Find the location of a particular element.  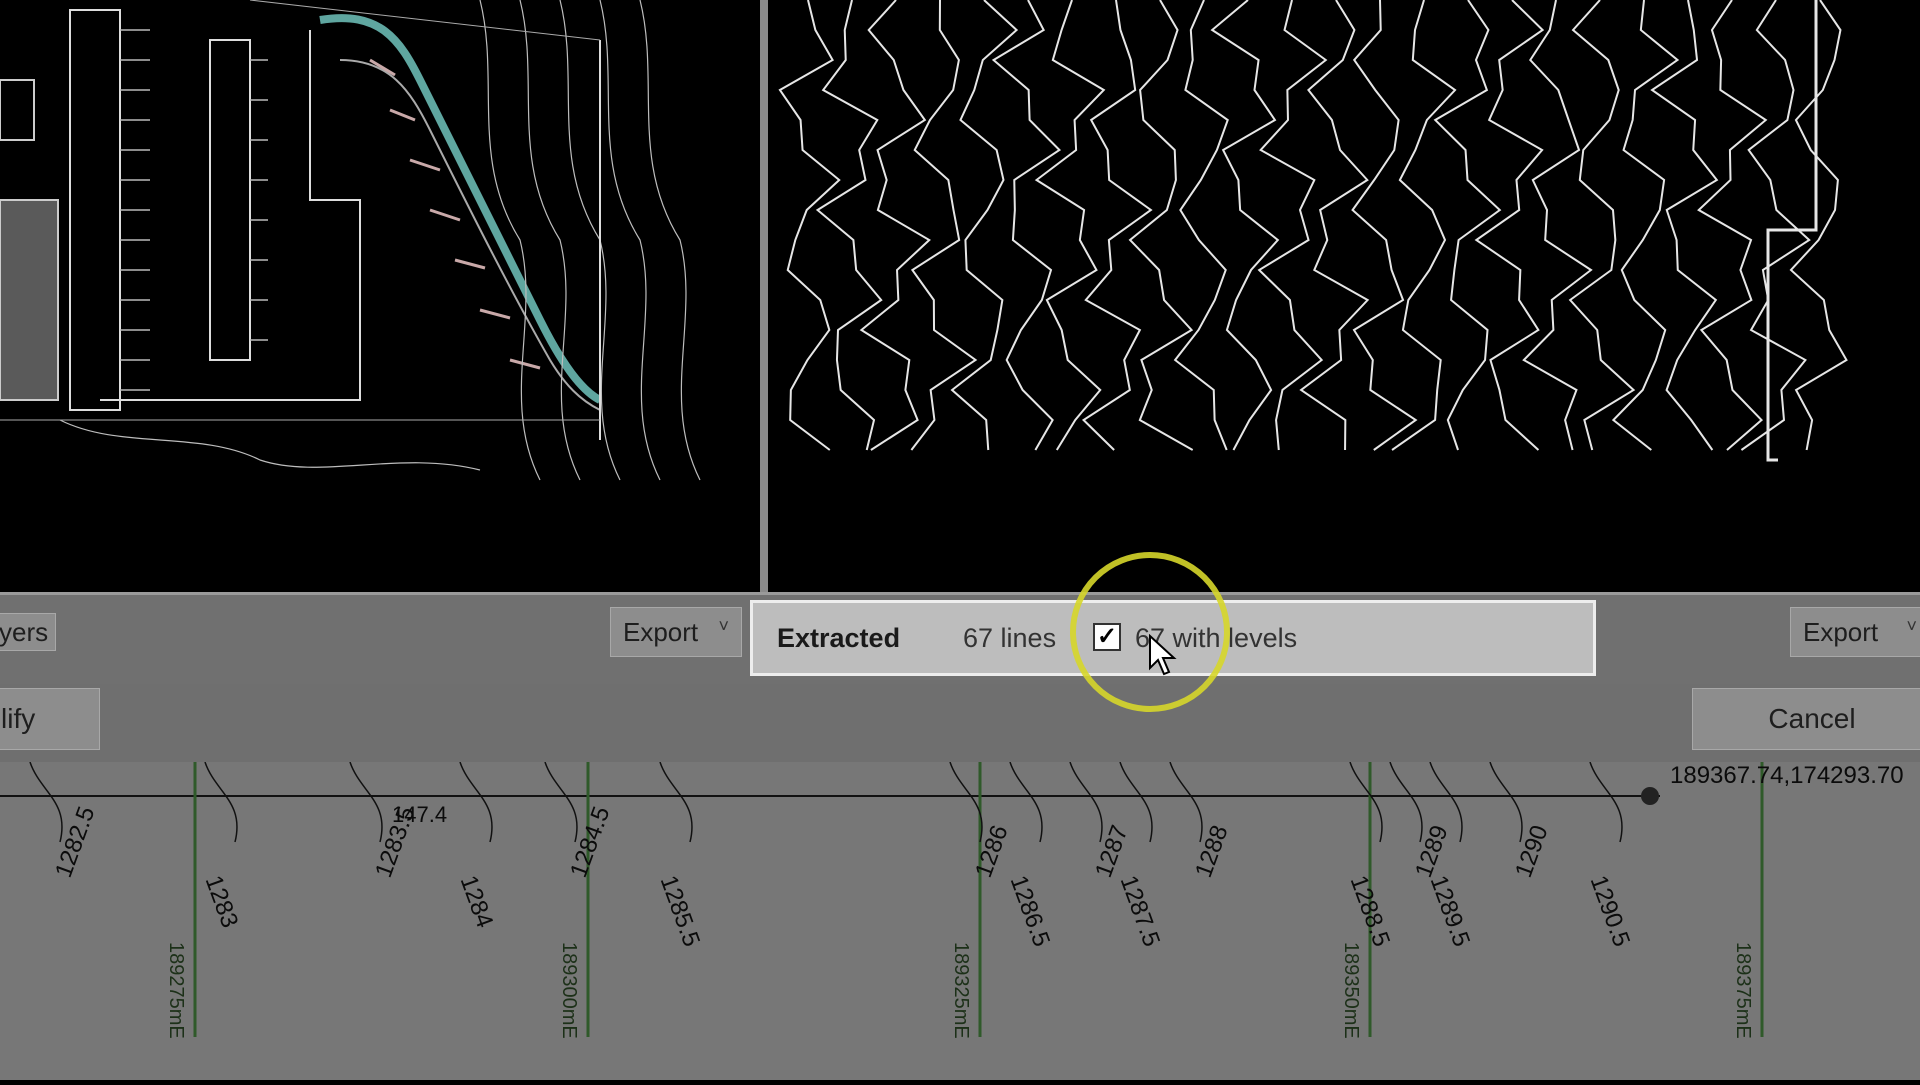

grid-label: 189375mE is located at coordinates (1743, 990).